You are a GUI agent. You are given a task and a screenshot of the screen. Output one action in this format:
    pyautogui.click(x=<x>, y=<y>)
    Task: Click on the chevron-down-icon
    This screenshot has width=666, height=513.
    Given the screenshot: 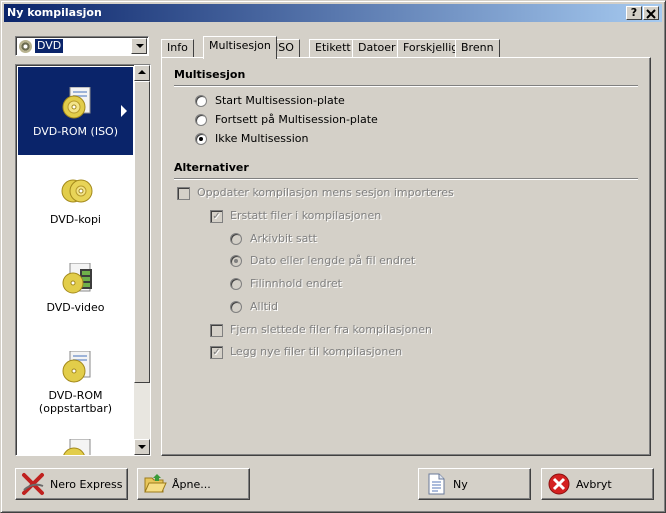 What is the action you would take?
    pyautogui.click(x=139, y=46)
    